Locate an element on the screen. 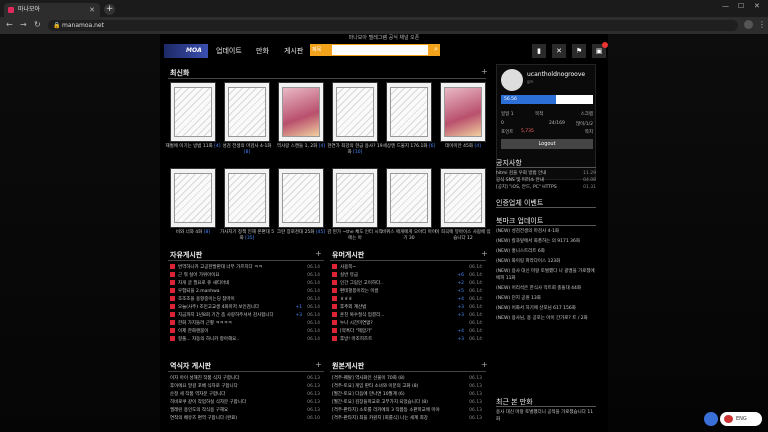 This screenshot has width=768, height=432. translator-board-title: 역식자 게시판 is located at coordinates (190, 366).